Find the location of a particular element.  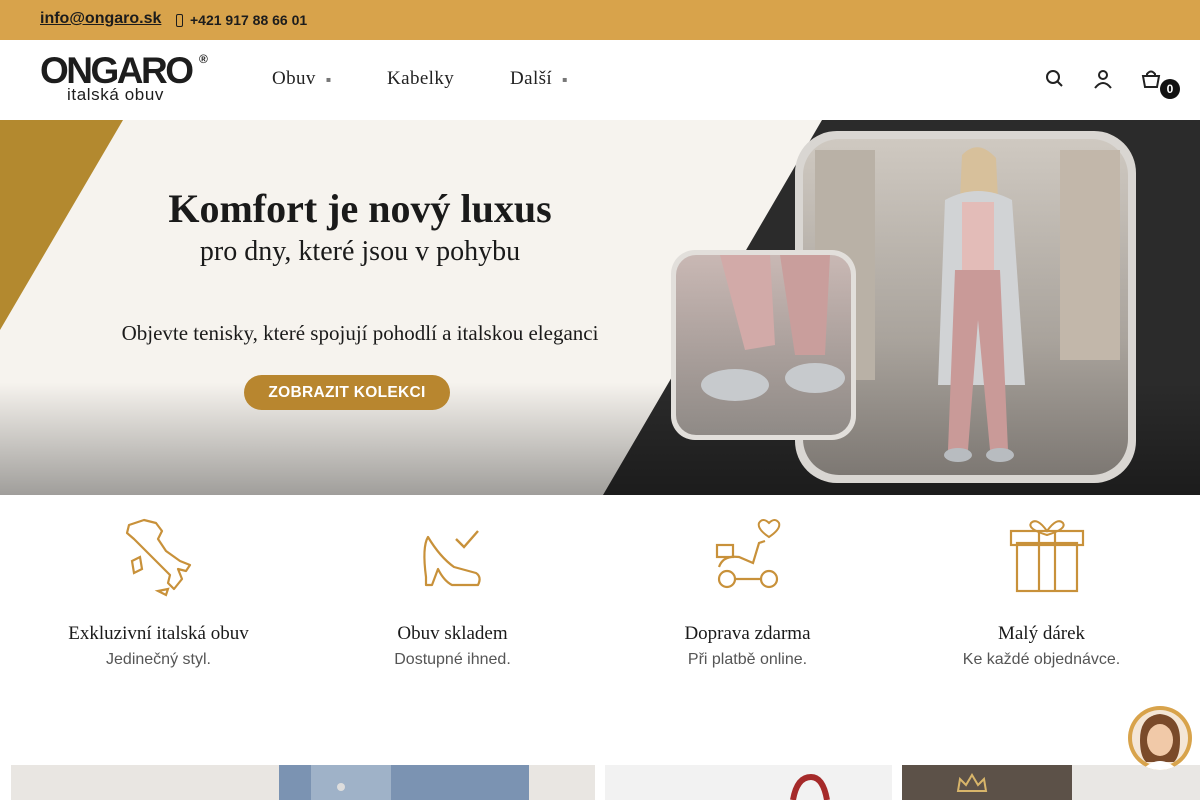

category-tile-jeans is located at coordinates (303, 782).